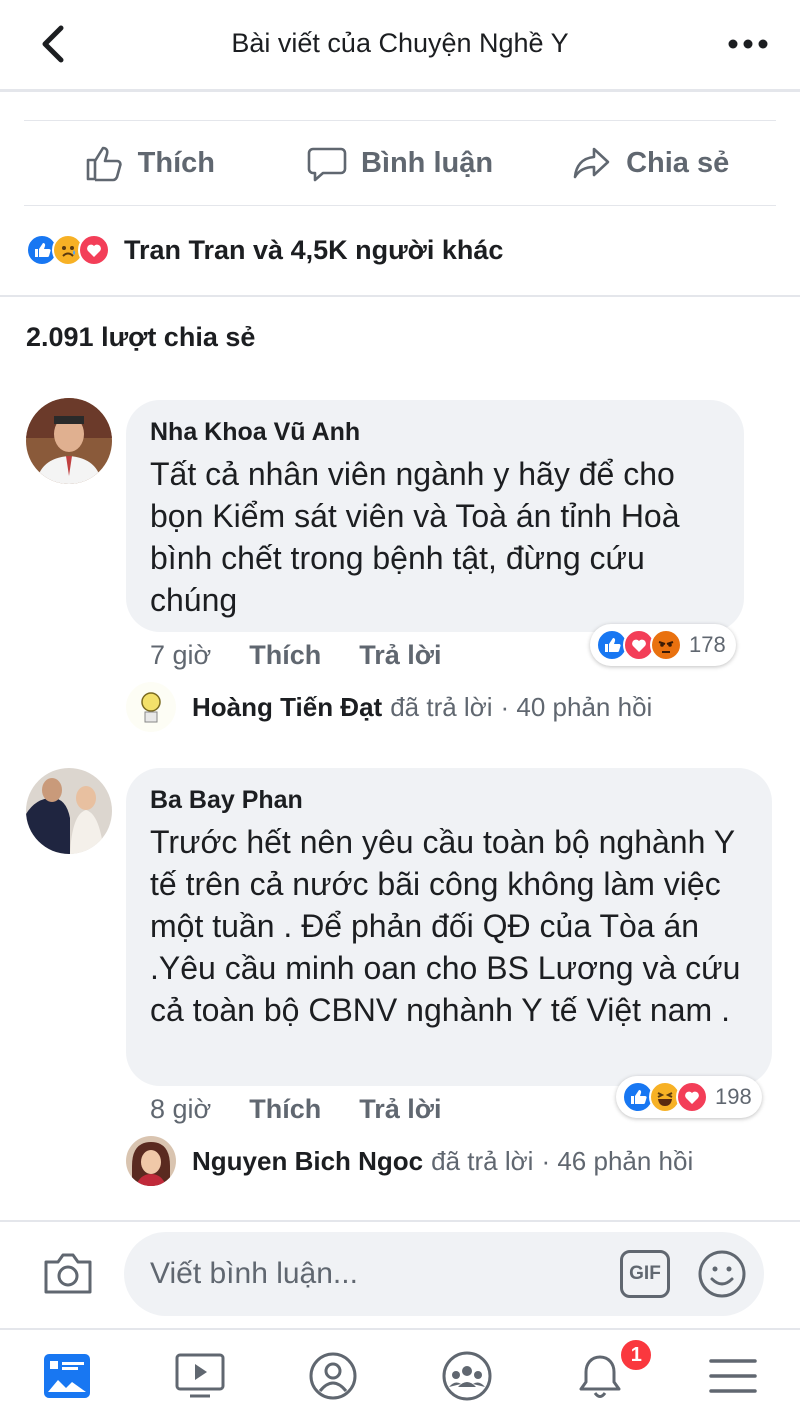 Image resolution: width=800 pixels, height=1422 pixels. I want to click on comment-meta: 7 giờ Thích Trả lời, so click(295, 655).